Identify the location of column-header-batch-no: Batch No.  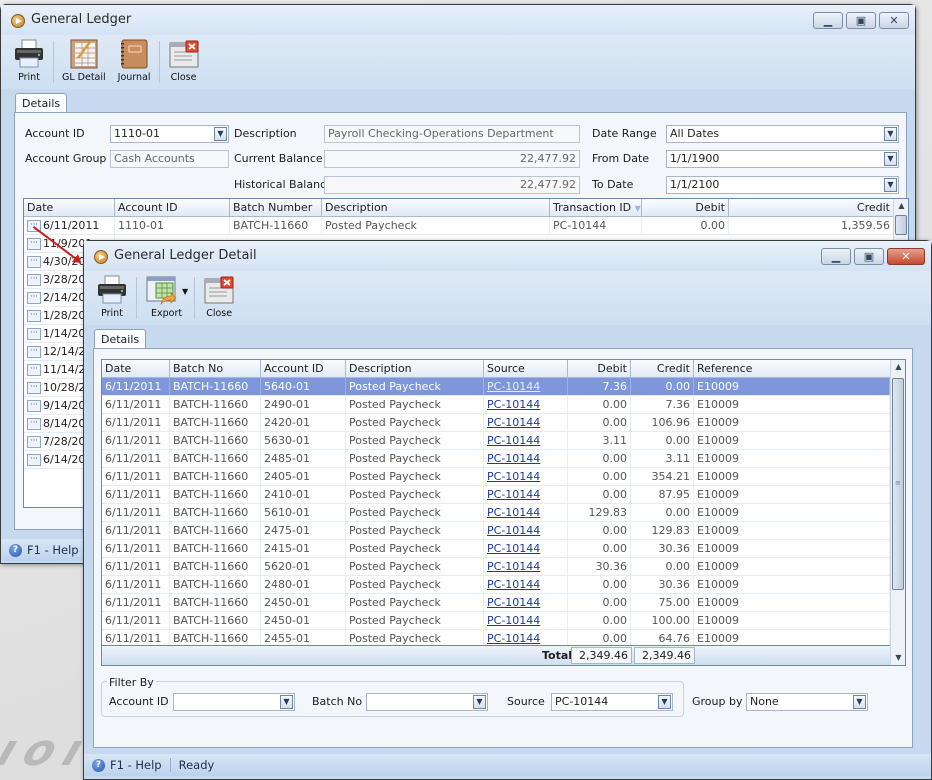
(215, 369).